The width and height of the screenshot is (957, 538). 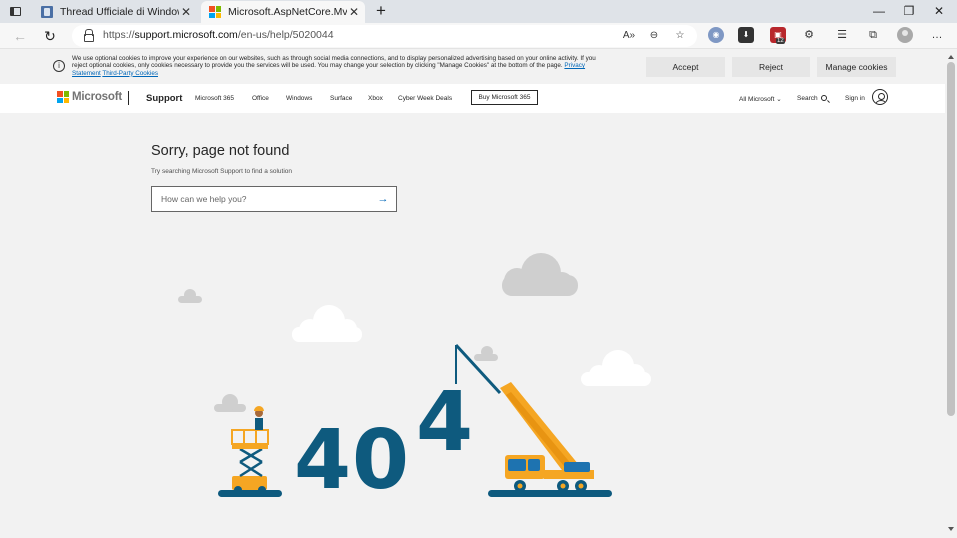 What do you see at coordinates (322, 460) in the screenshot?
I see `digit-four-left: 4` at bounding box center [322, 460].